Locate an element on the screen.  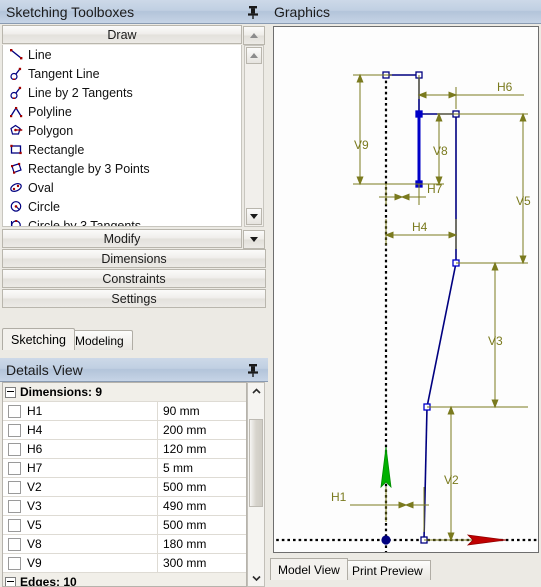
tool-label: Circle by 3 Tangents is located at coordinates (85, 222).